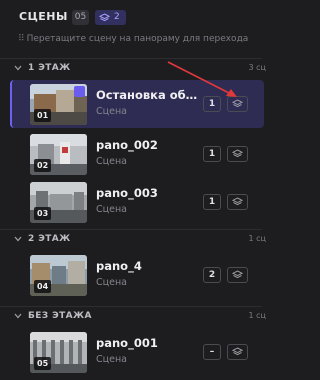 This screenshot has width=320, height=380. Describe the element at coordinates (137, 104) in the screenshot. I see `scene-row-selected: 01 Остановка об… Сцена 1` at that location.